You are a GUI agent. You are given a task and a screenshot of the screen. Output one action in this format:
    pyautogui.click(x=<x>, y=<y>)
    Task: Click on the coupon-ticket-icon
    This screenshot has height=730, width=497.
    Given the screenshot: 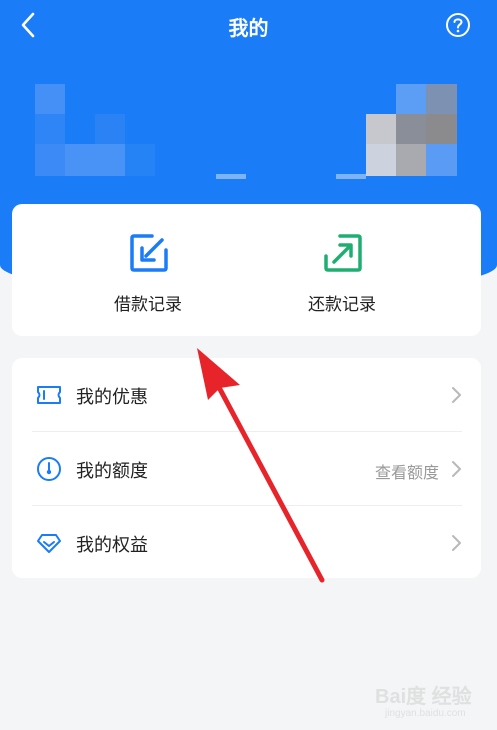 What is the action you would take?
    pyautogui.click(x=49, y=395)
    